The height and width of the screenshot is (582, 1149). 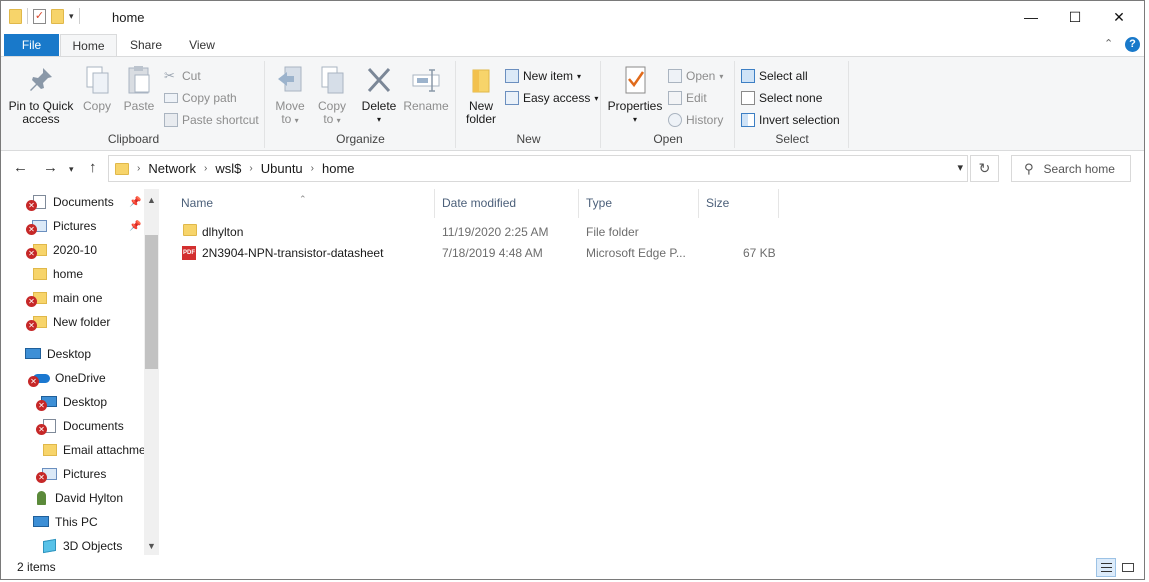 I want to click on nav-item-desktop: Desktop, so click(x=58, y=354).